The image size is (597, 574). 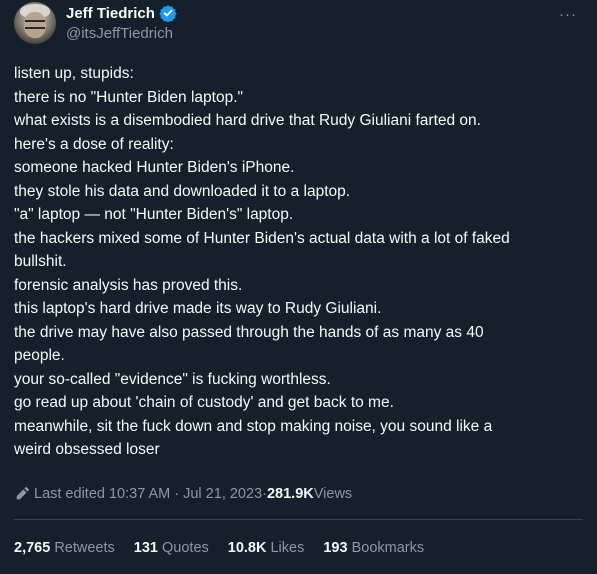 I want to click on retweets-stat: 2,765 Retweets, so click(x=64, y=548).